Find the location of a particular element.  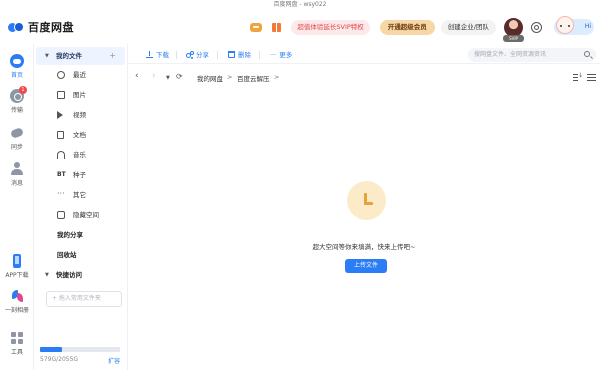

breadcrumb-folder: 百度云解压 is located at coordinates (253, 78).